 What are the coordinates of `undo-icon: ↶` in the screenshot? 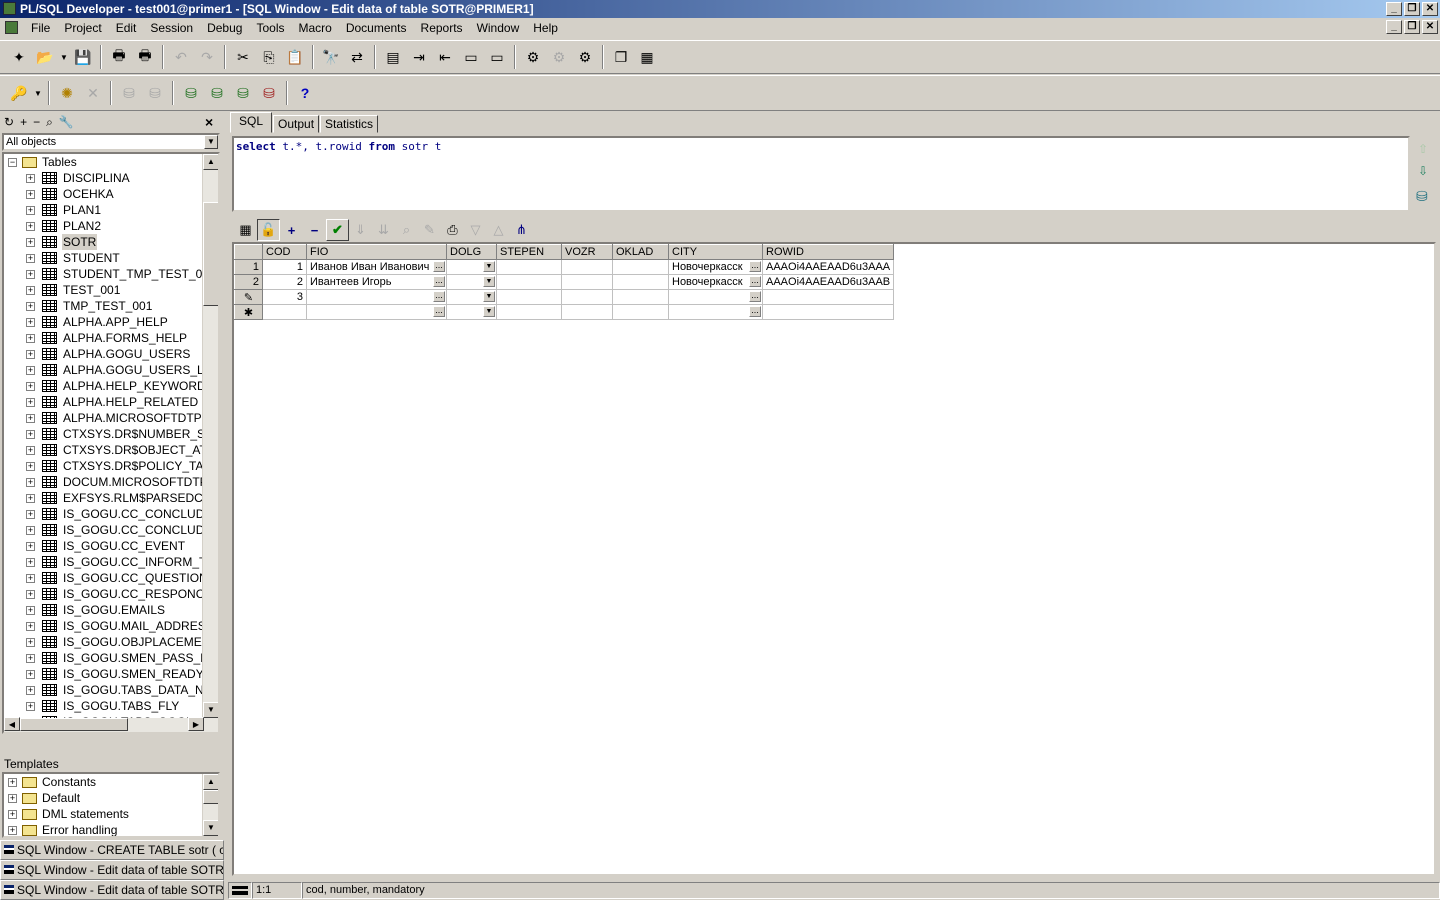 It's located at (181, 57).